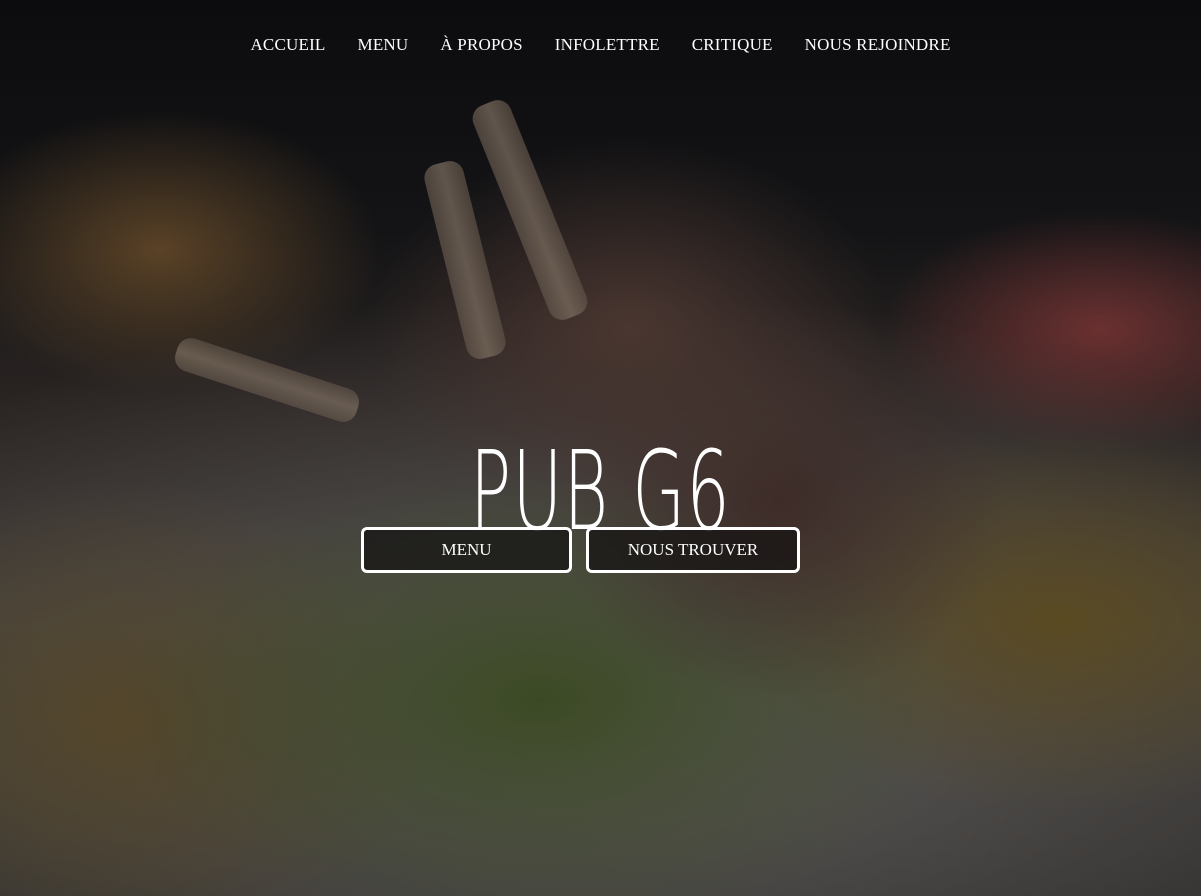  What do you see at coordinates (481, 45) in the screenshot?
I see `nav-item-a-propos: À PROPOS` at bounding box center [481, 45].